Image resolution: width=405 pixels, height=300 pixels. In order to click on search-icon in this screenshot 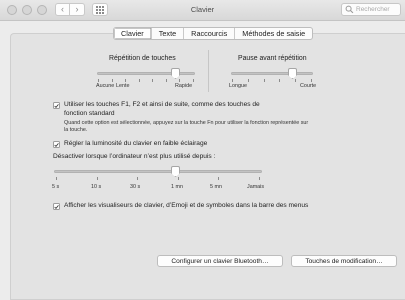, I will do `click(349, 9)`.